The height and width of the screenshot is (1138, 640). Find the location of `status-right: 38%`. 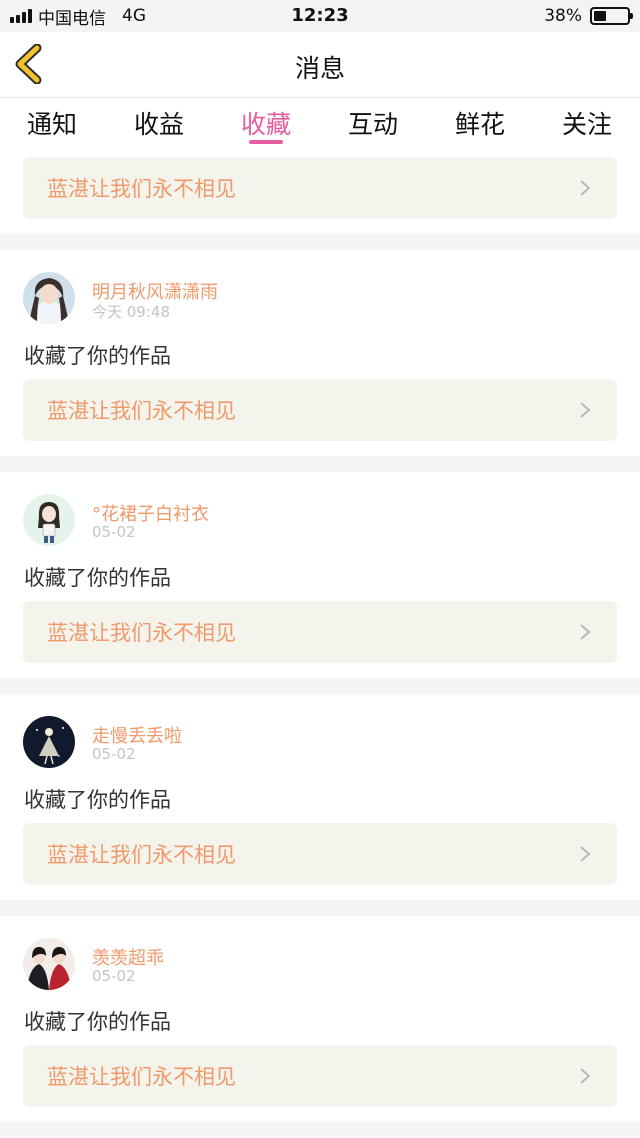

status-right: 38% is located at coordinates (588, 16).